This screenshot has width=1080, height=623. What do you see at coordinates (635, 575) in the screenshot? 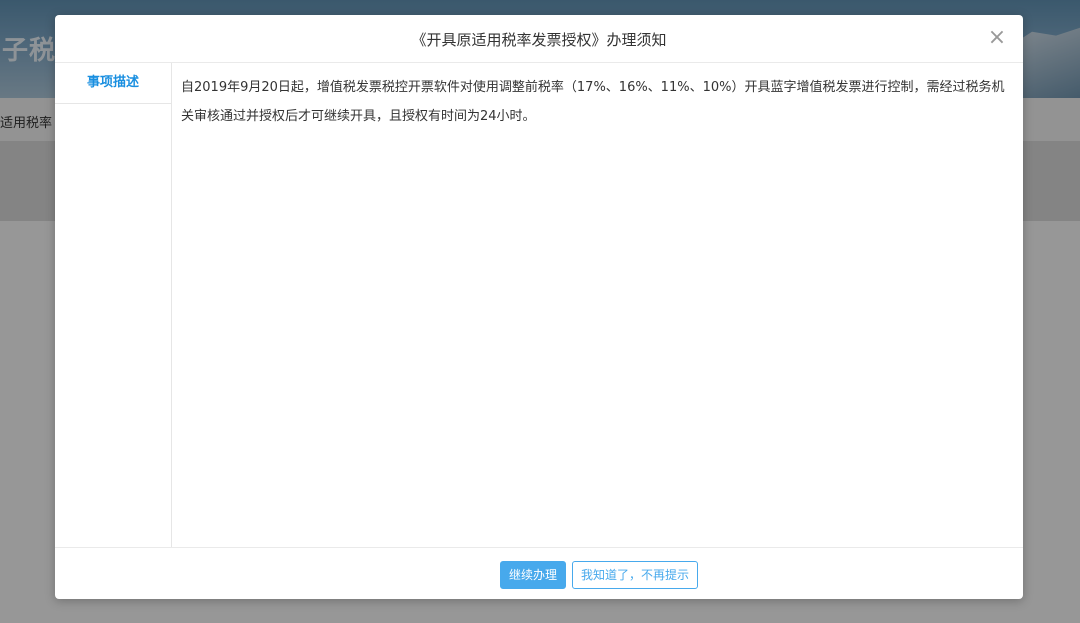
I see `dont-show-again-button: 我知道了，不再提示` at bounding box center [635, 575].